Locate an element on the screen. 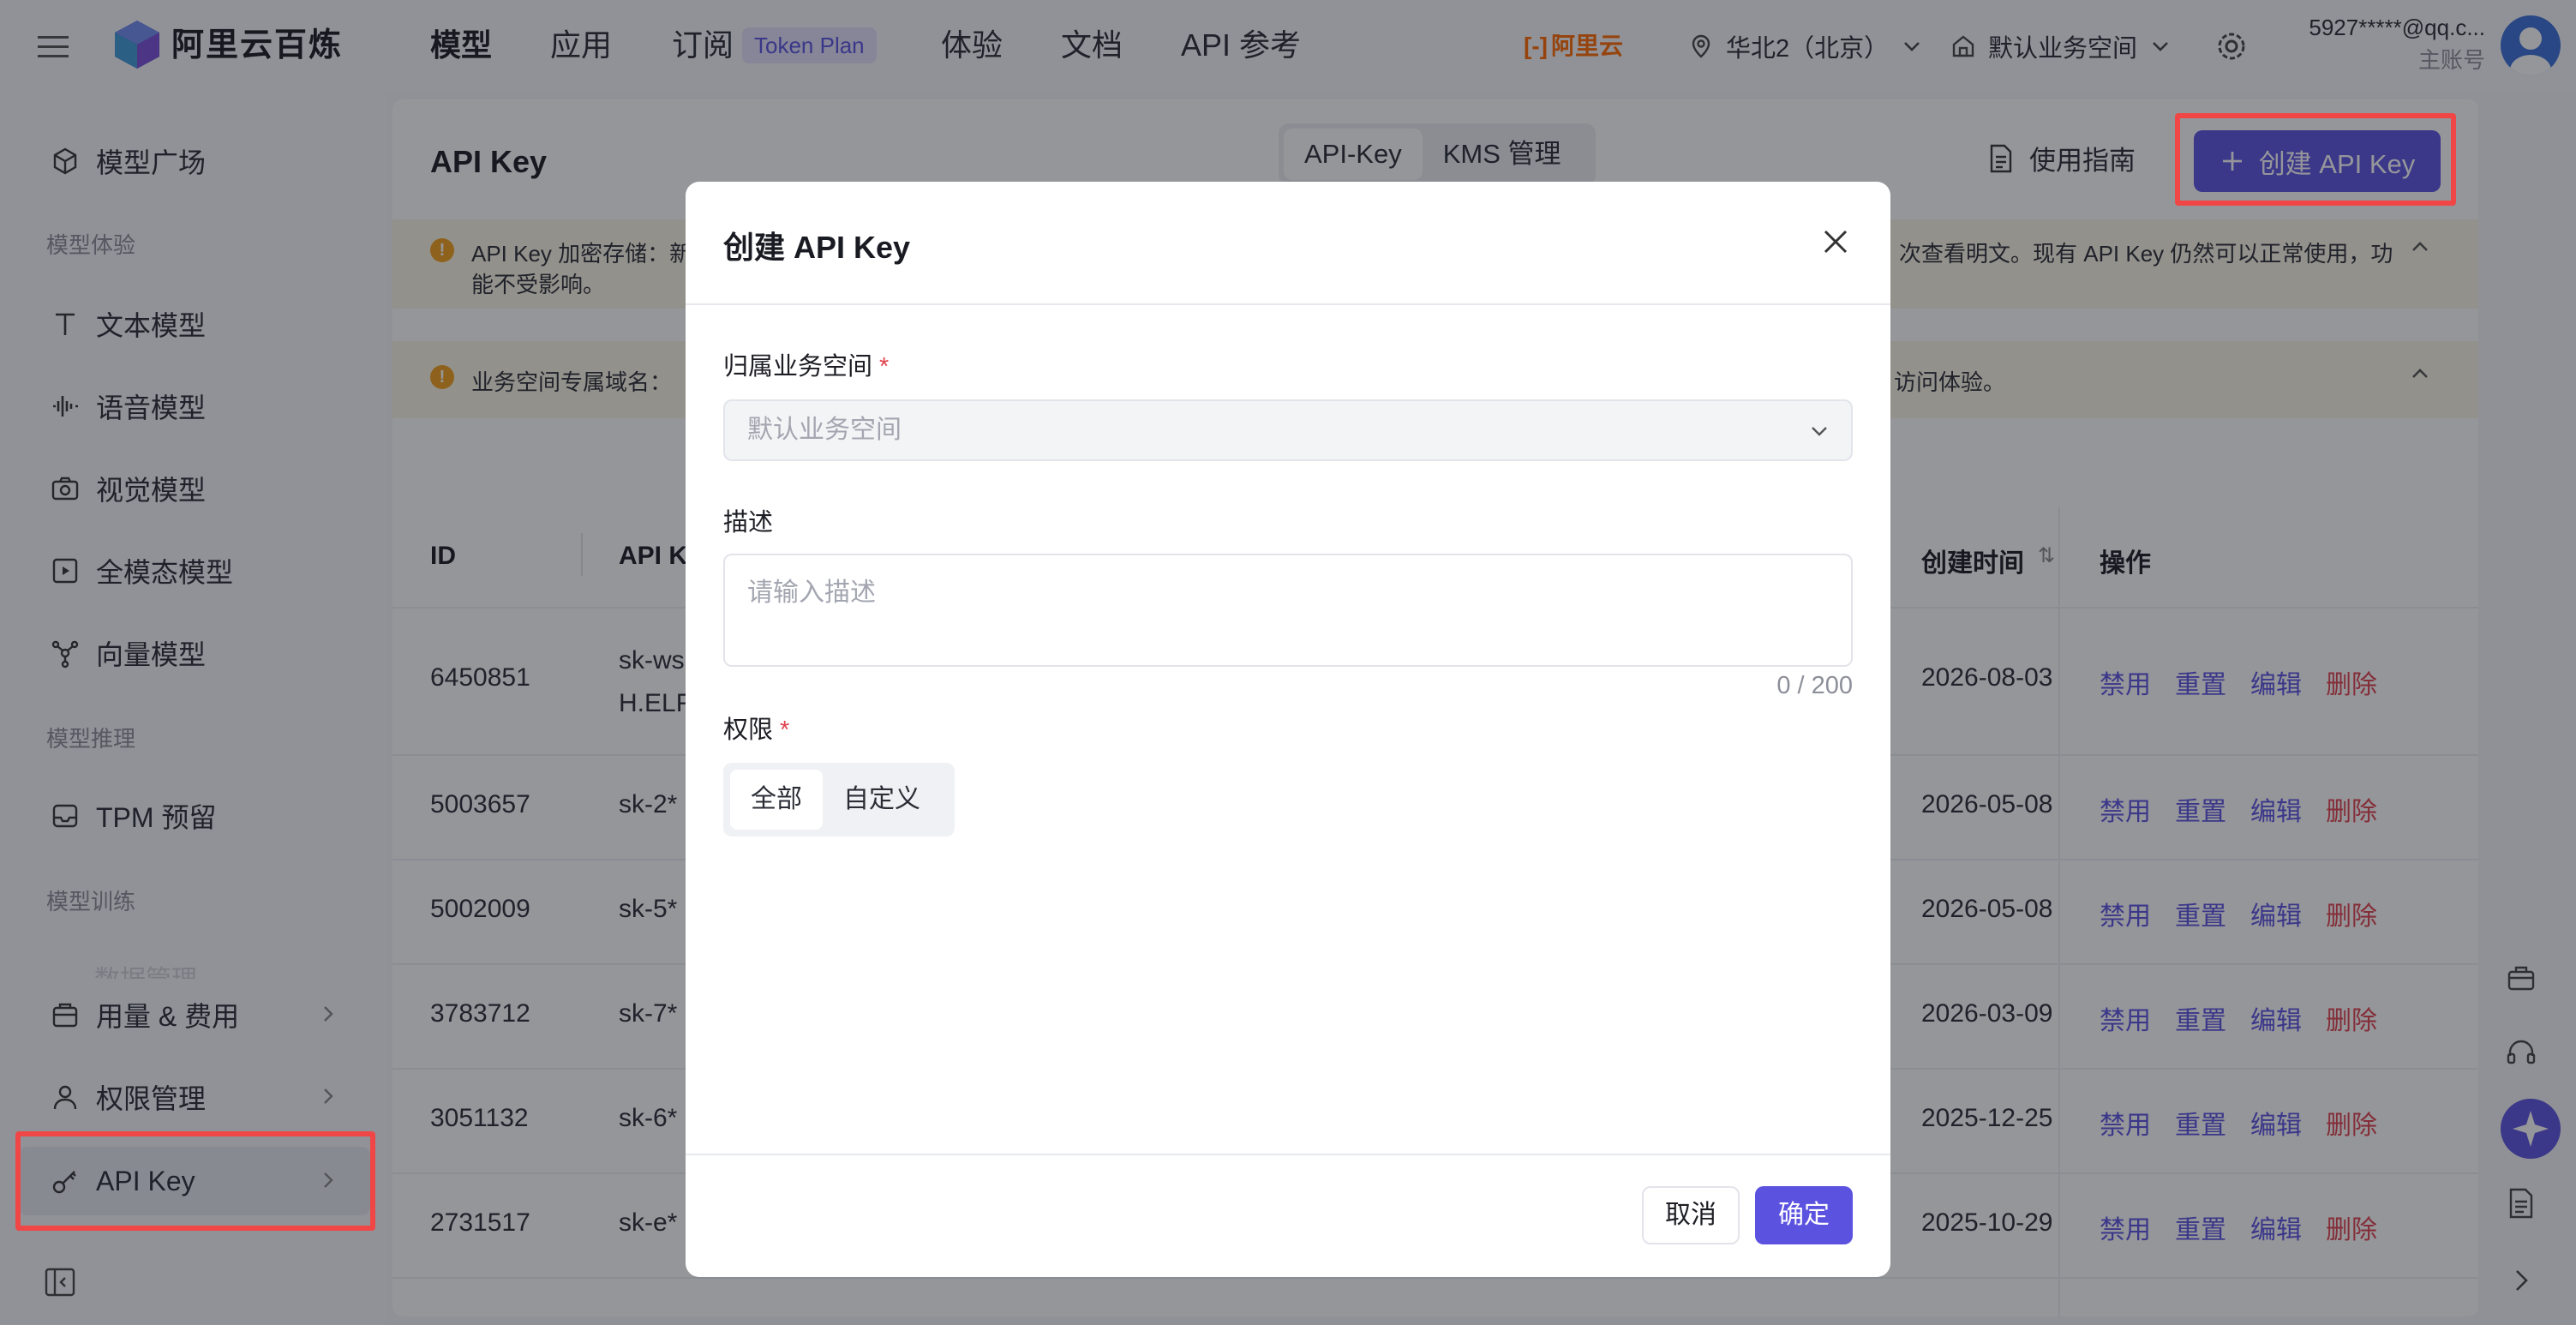  workspace-field-label: 归属业务空间 * is located at coordinates (806, 364).